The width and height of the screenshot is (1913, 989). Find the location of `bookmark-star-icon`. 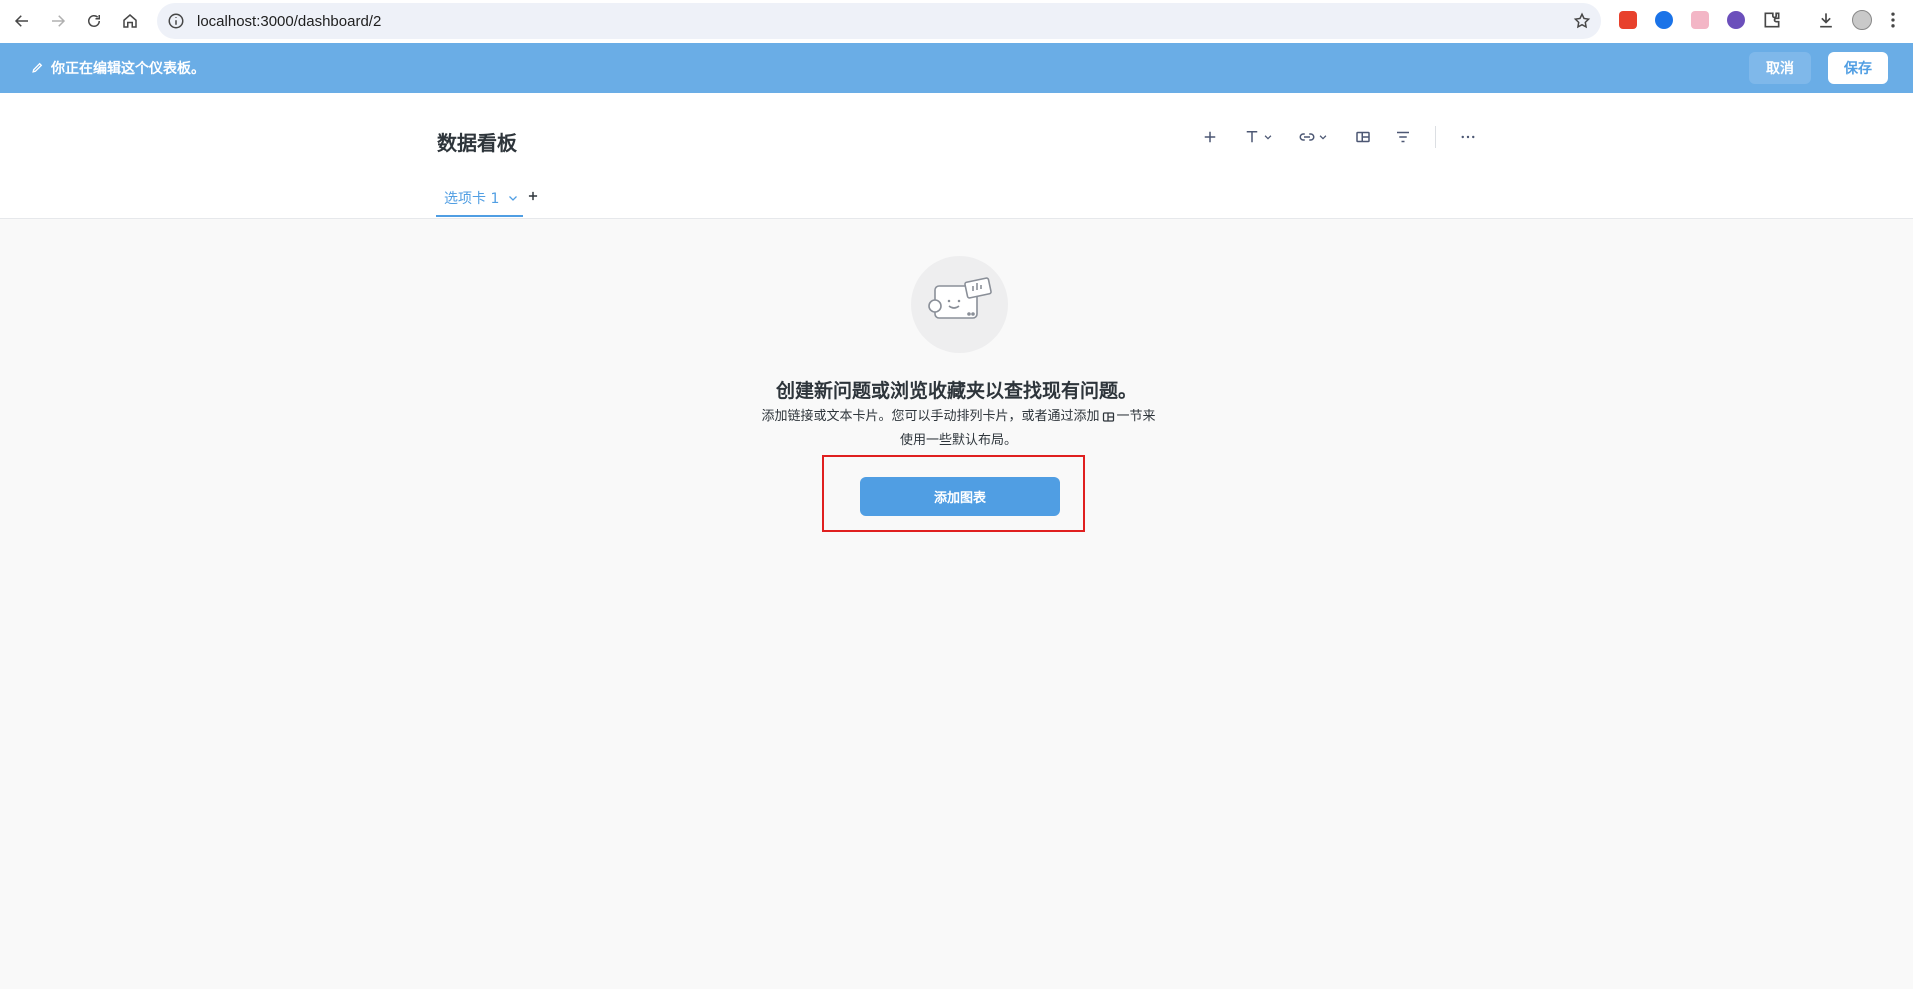

bookmark-star-icon is located at coordinates (1582, 21).